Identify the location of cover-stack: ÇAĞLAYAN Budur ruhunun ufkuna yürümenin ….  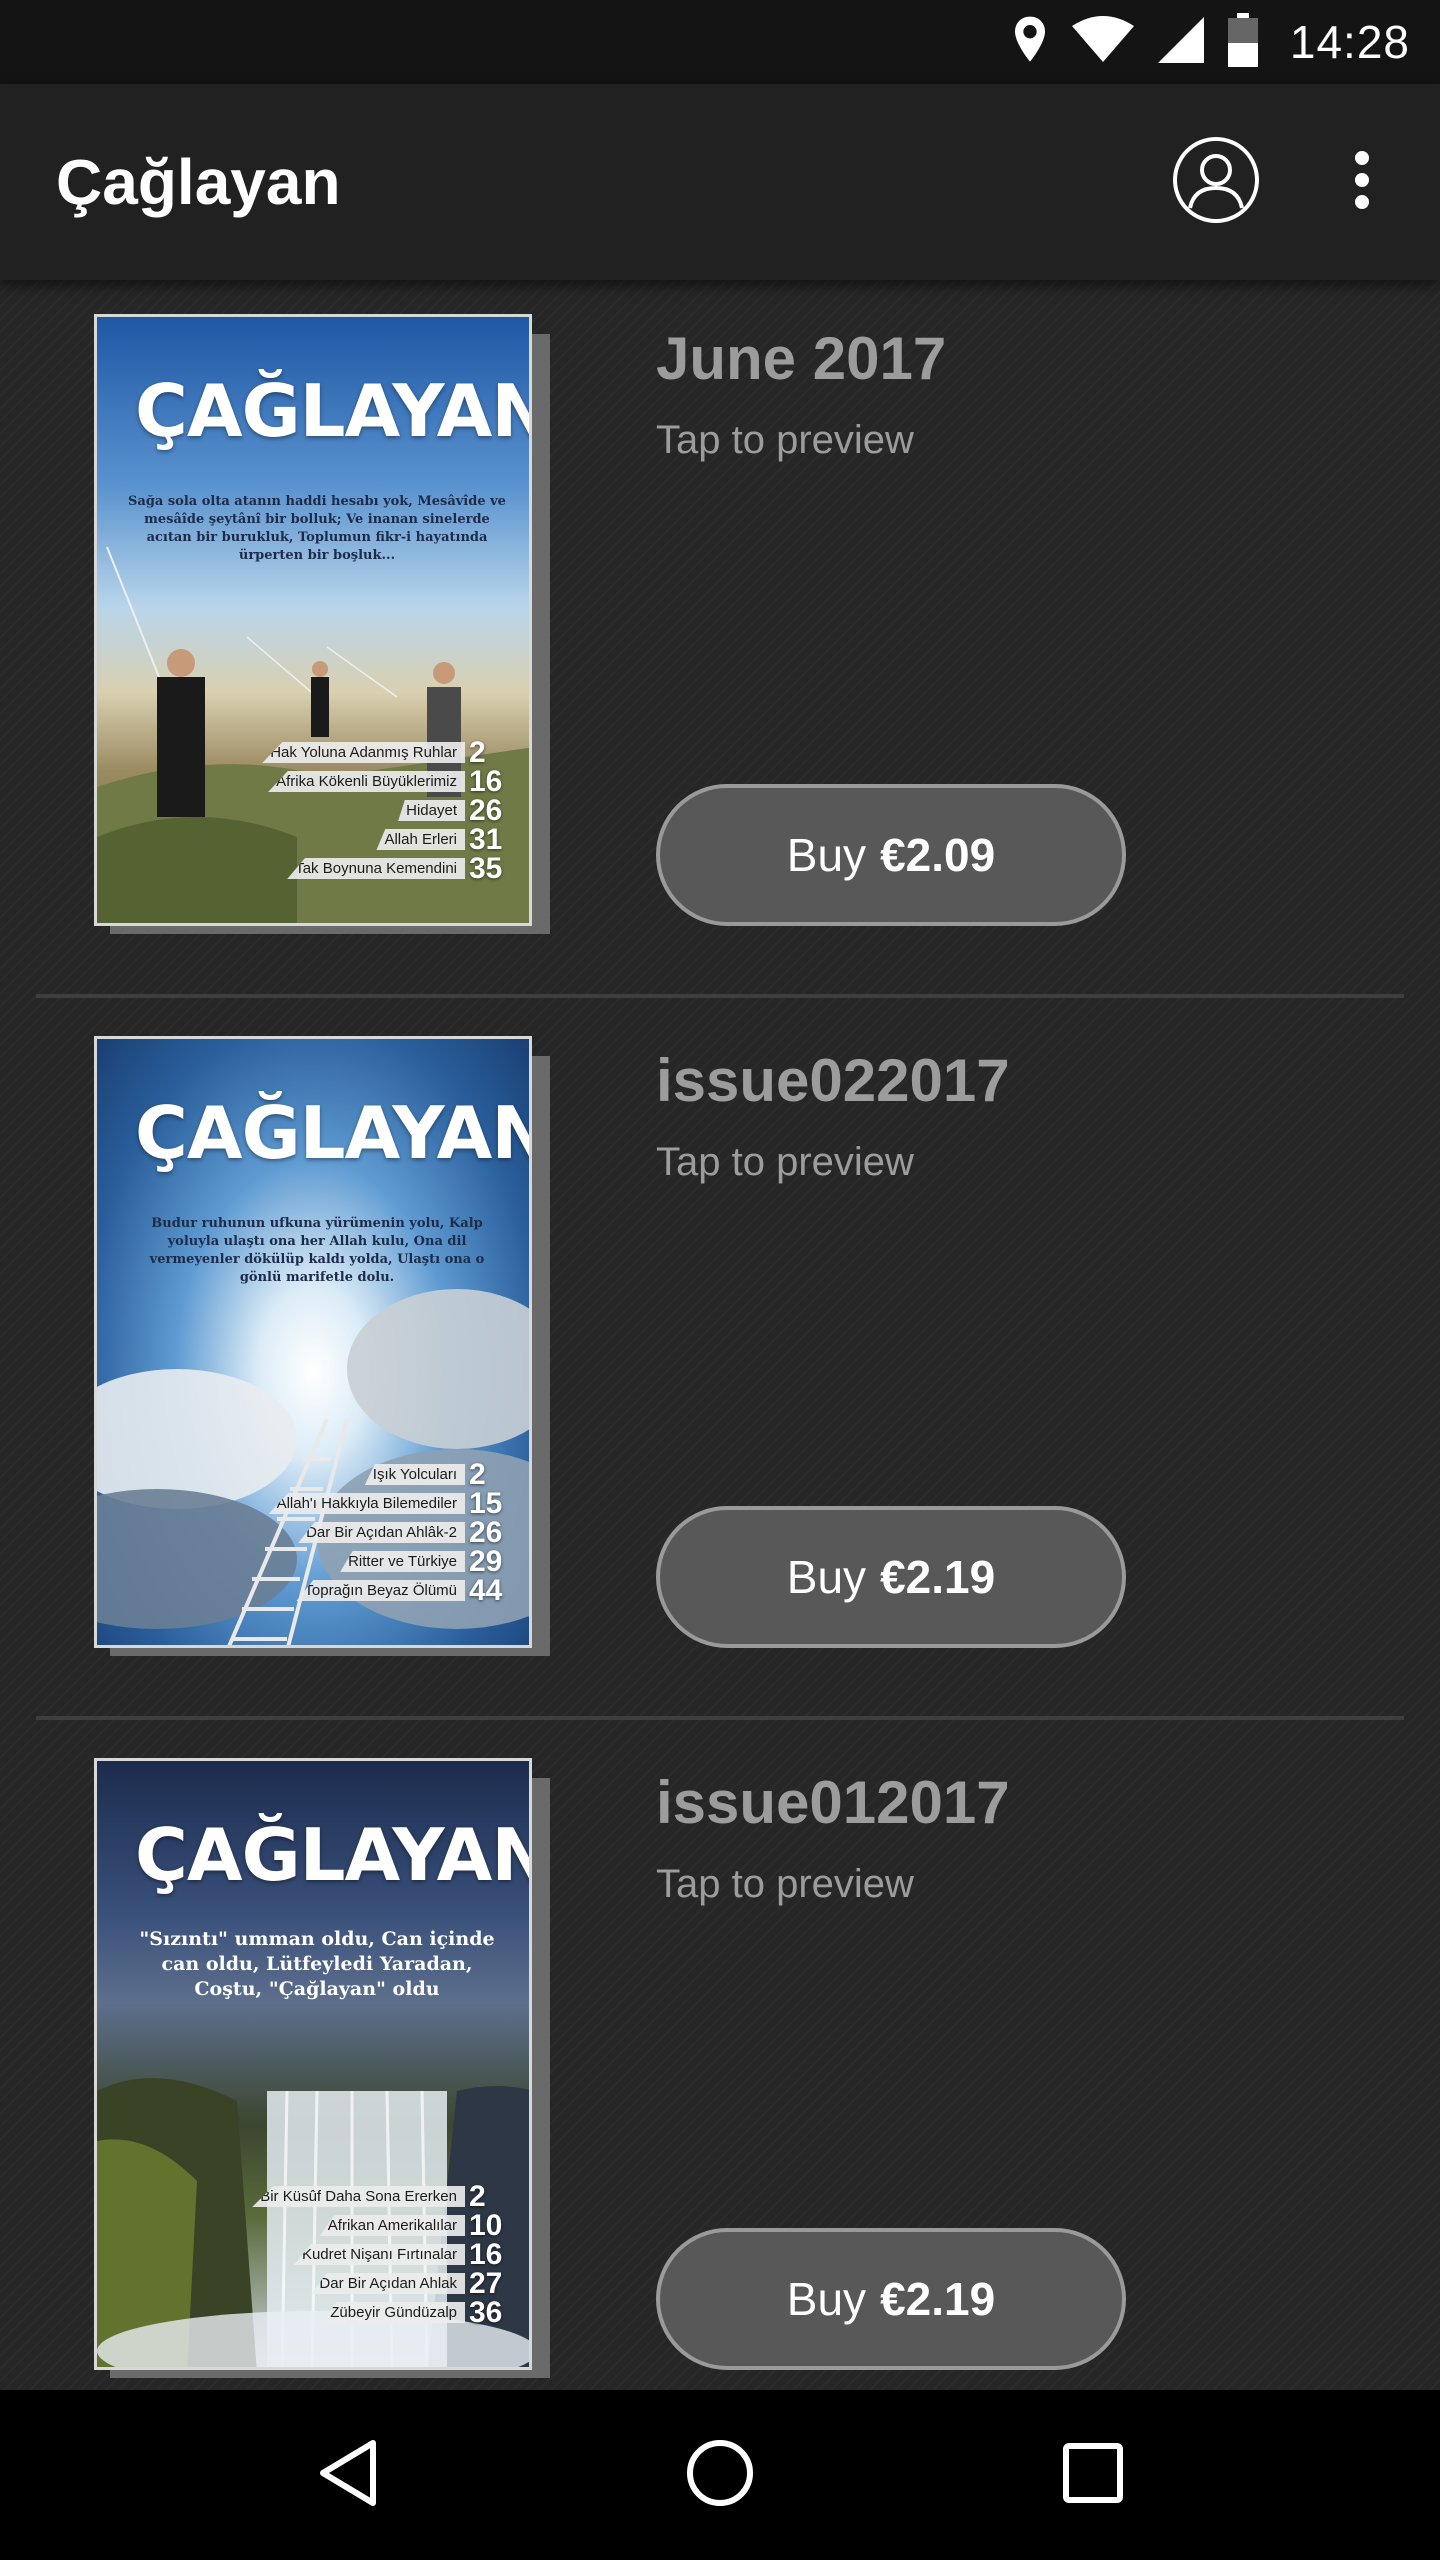
(324, 1346).